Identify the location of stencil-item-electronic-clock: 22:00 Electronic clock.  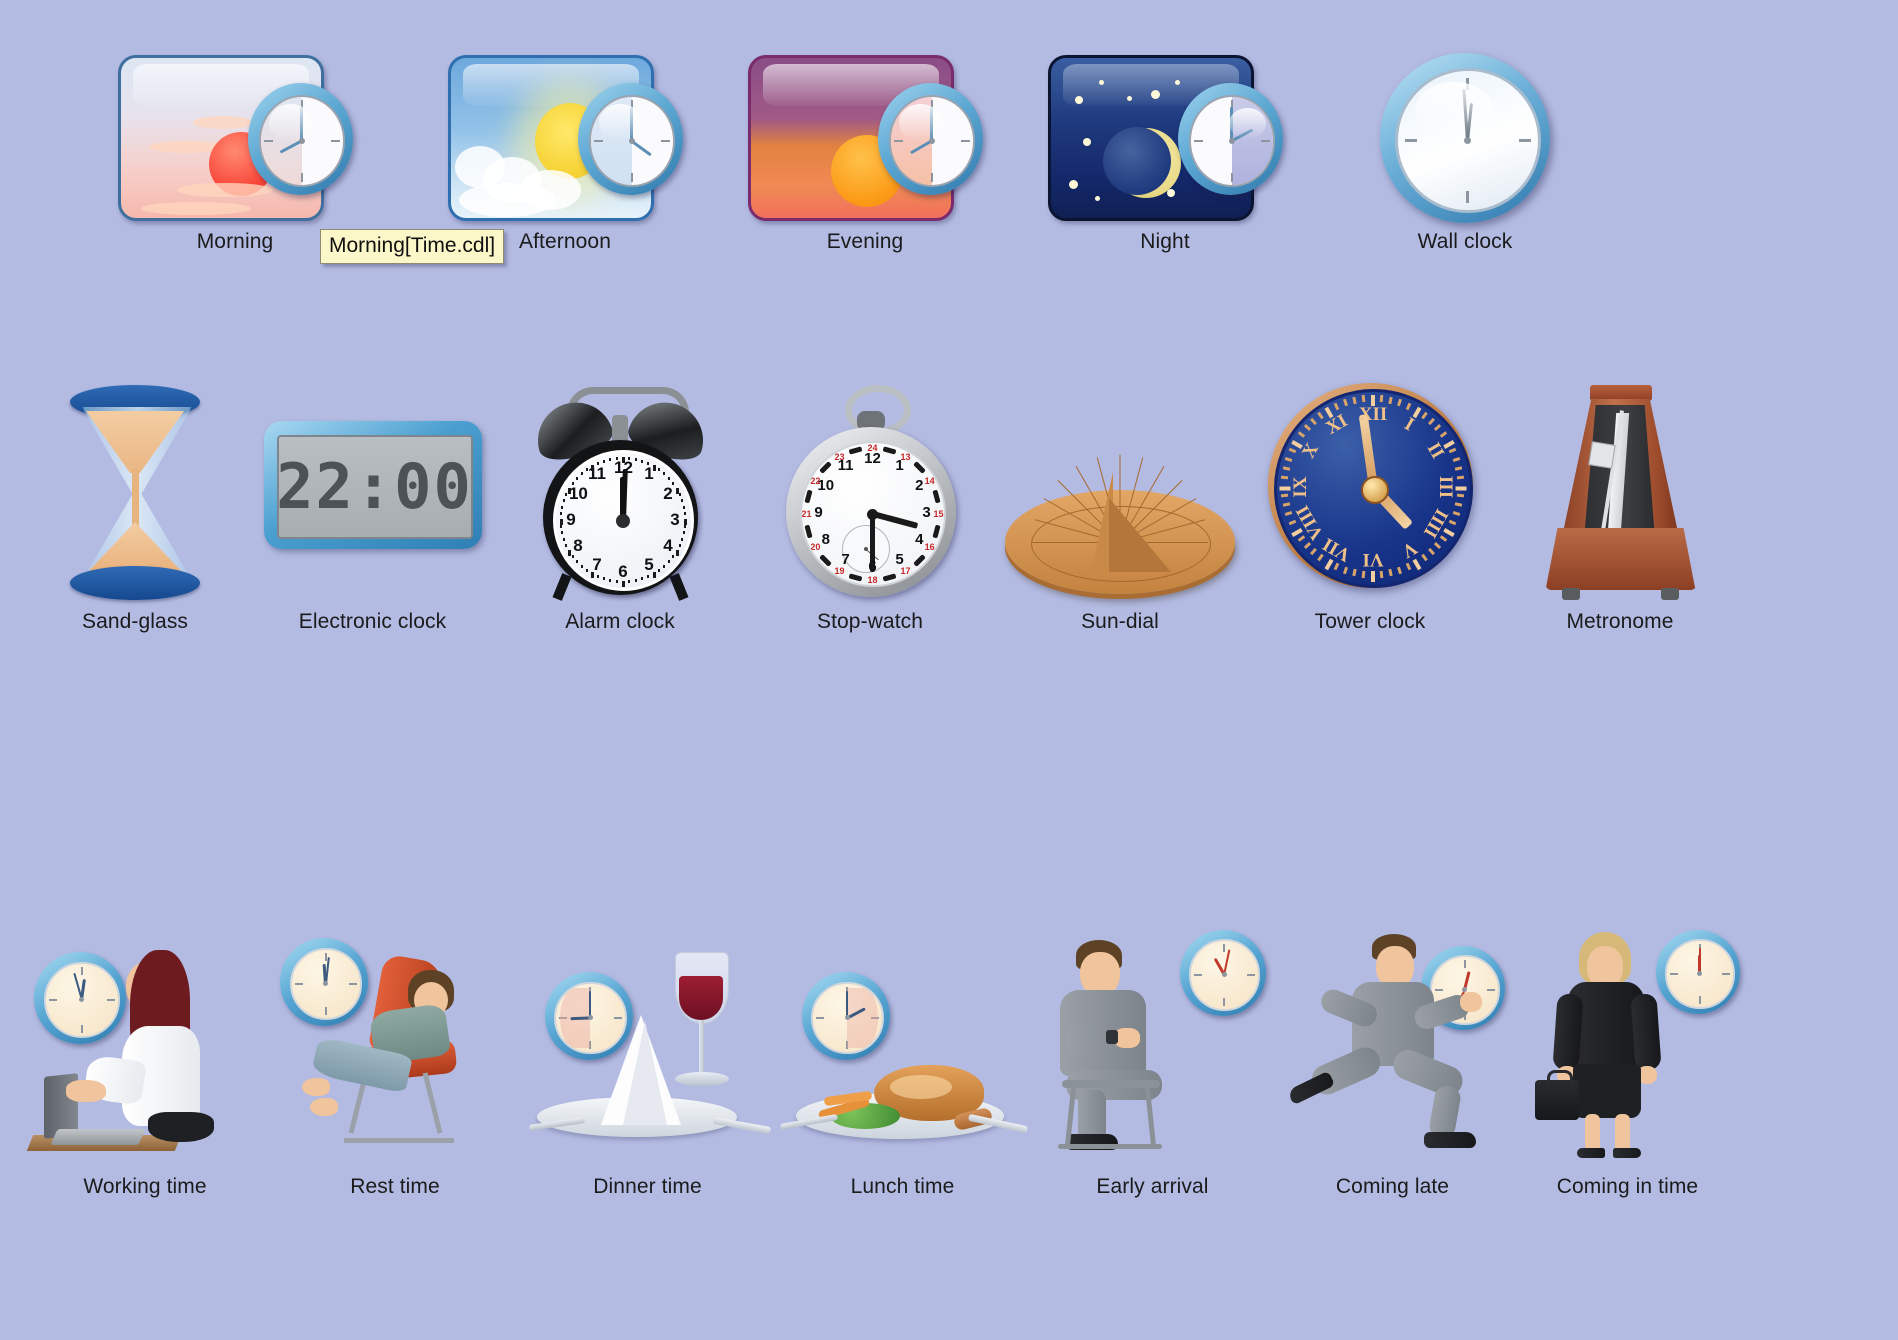
(372, 502).